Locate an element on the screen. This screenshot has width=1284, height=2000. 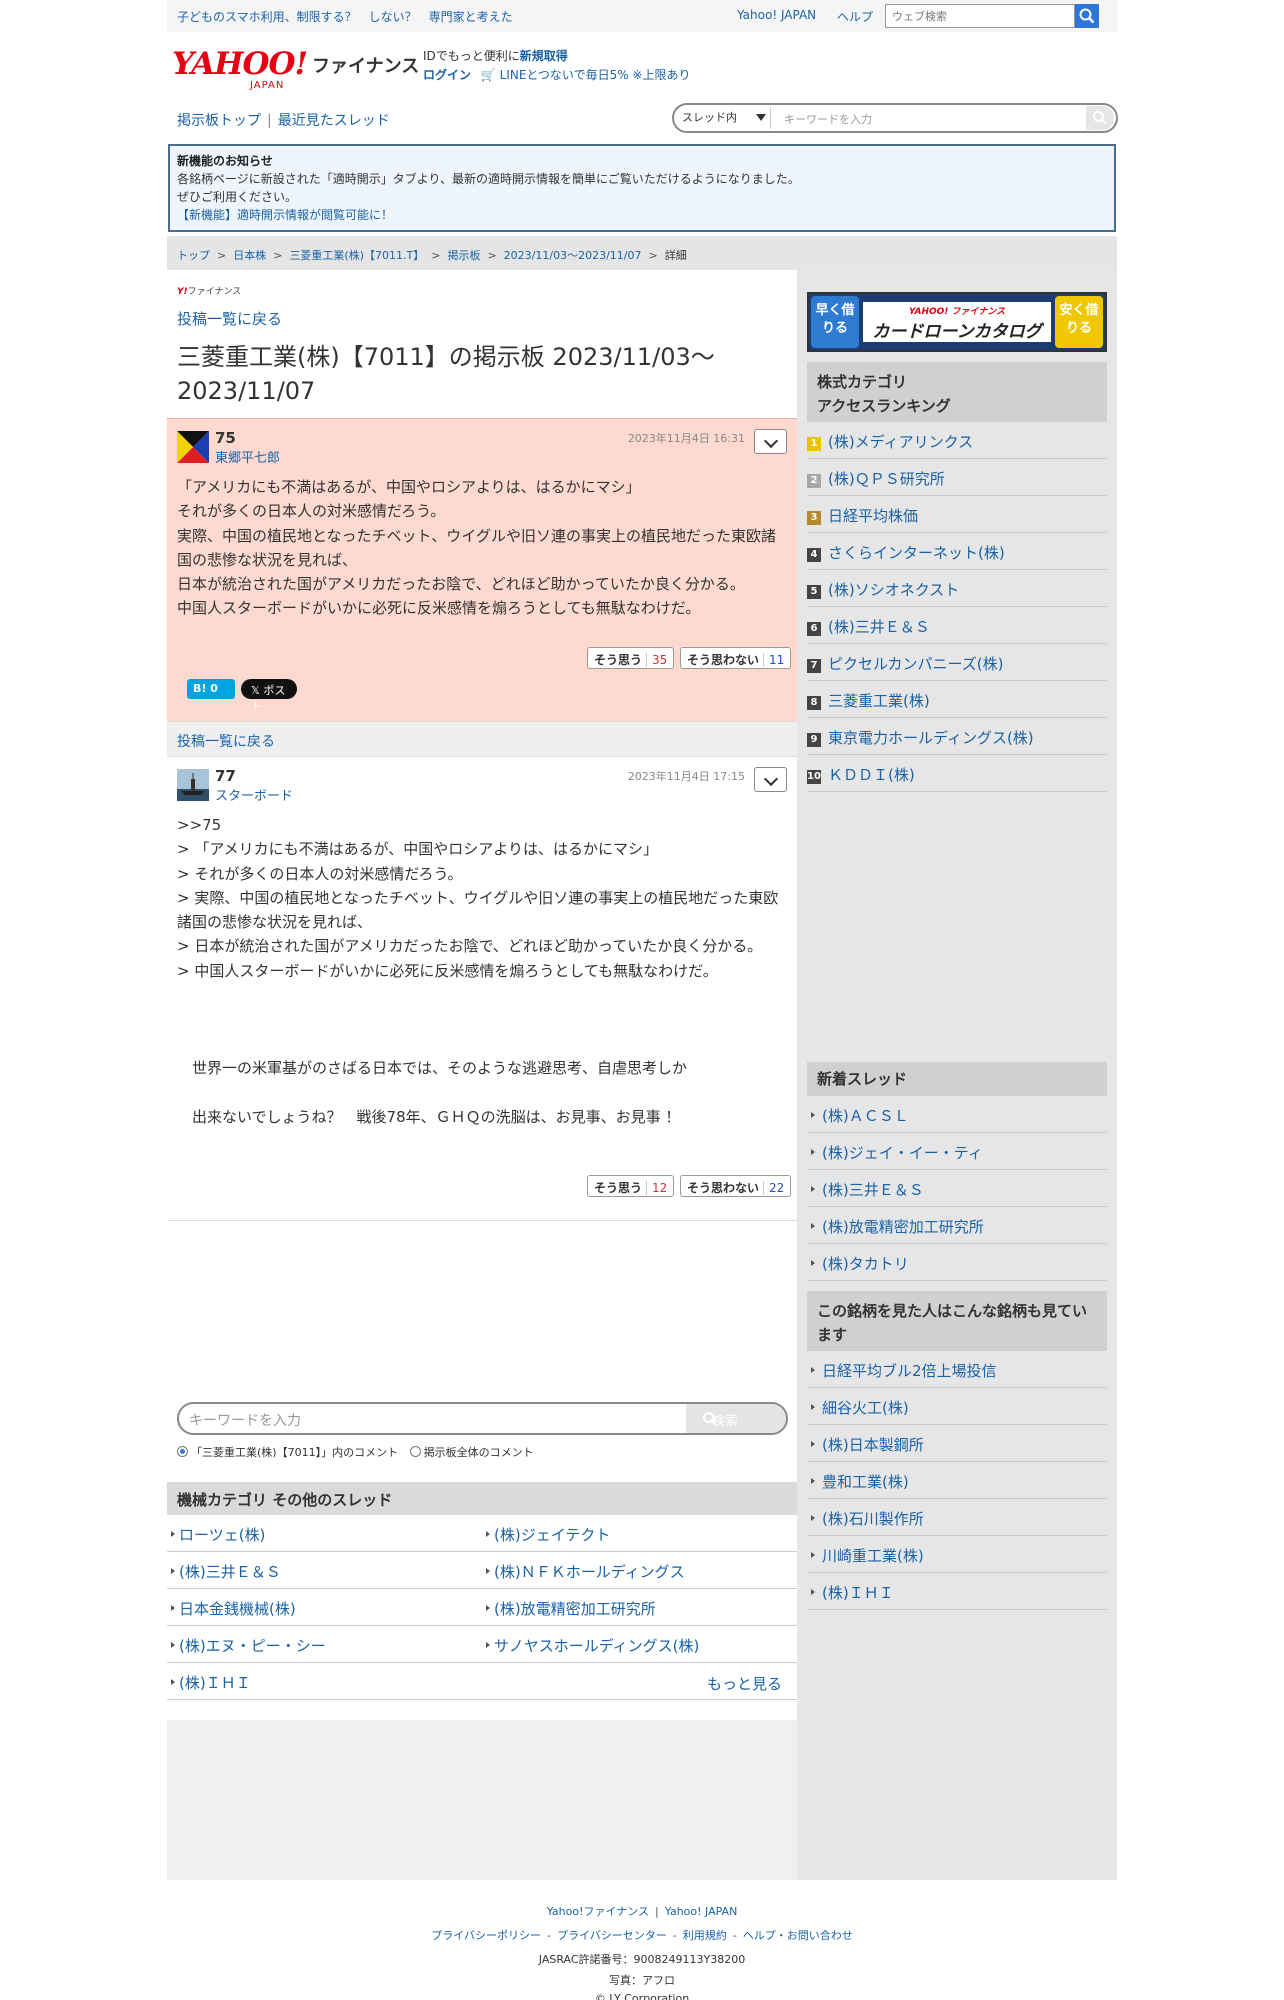
ranking-item: 7 ピクセルカンパニーズ(株) is located at coordinates (957, 662).